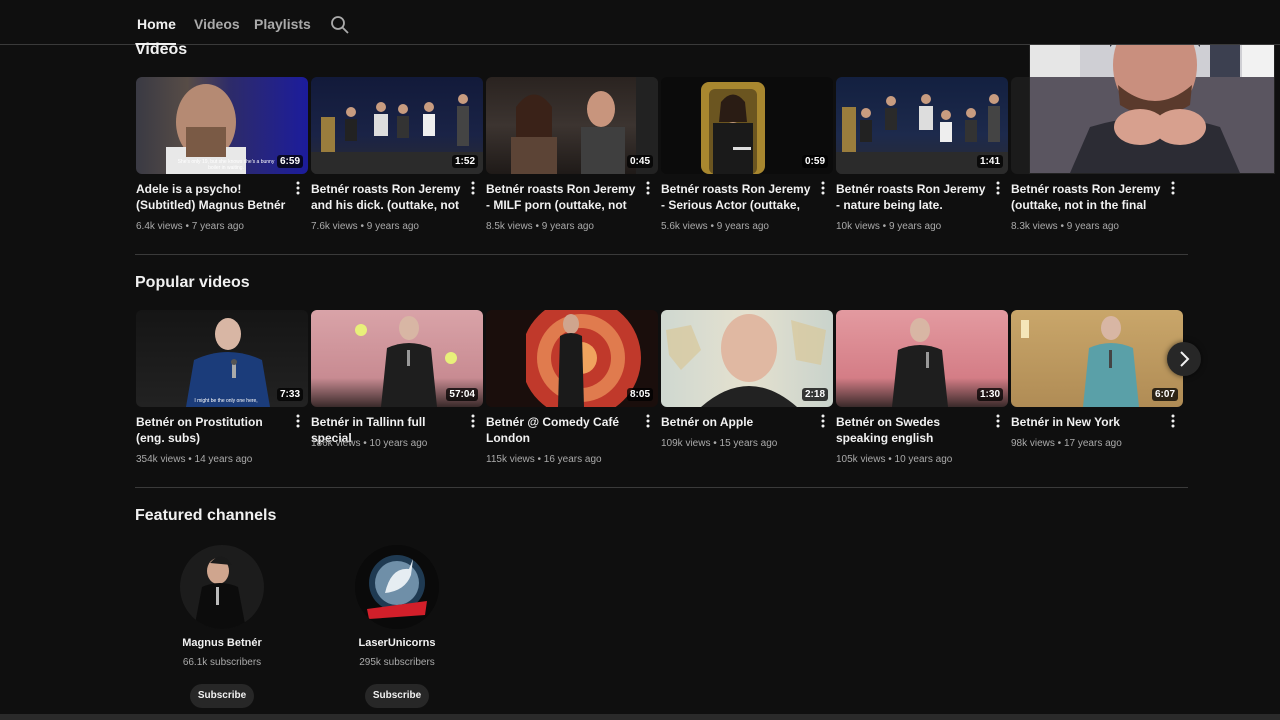 The width and height of the screenshot is (1280, 720). Describe the element at coordinates (544, 459) in the screenshot. I see `video-meta: 115k views • 16 years ago` at that location.